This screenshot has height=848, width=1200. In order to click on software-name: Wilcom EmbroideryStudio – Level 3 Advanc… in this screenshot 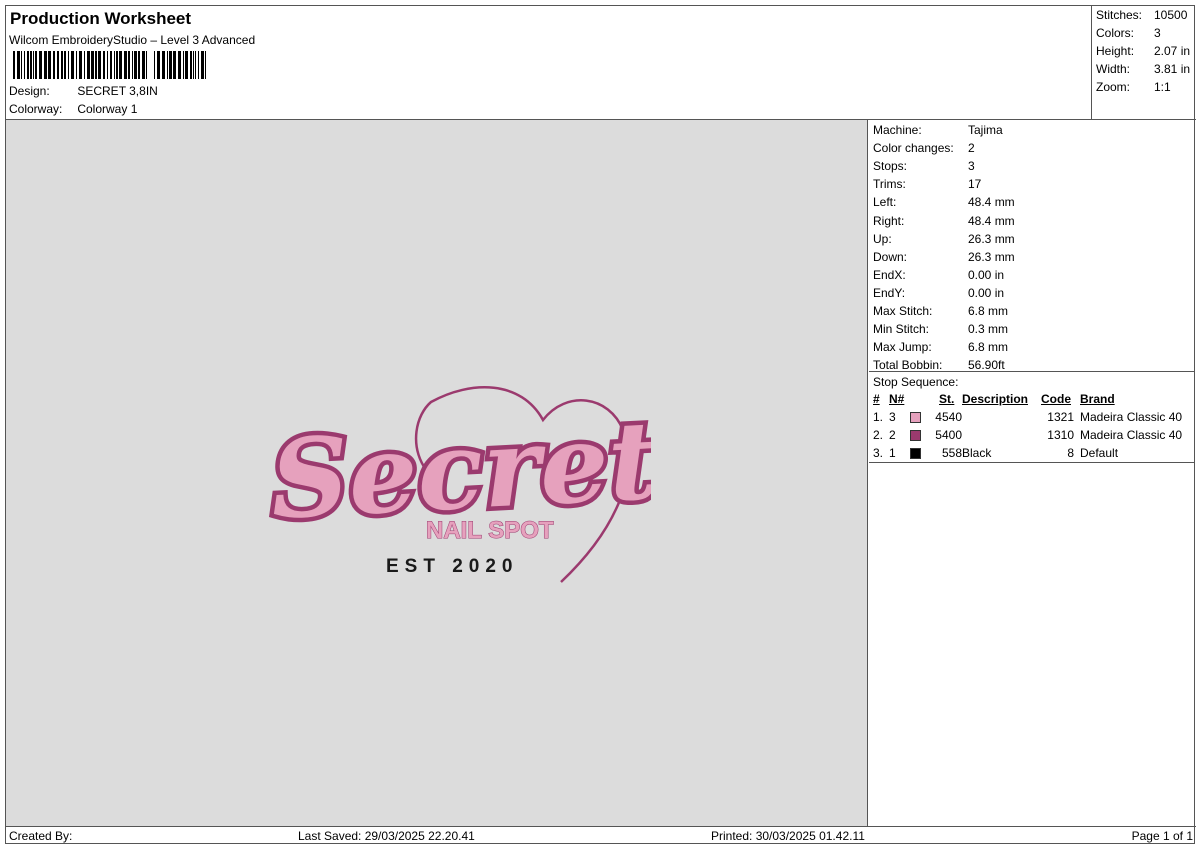, I will do `click(132, 40)`.